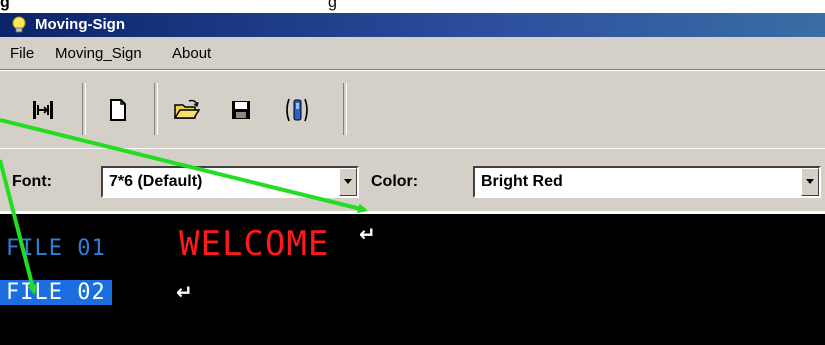 This screenshot has width=825, height=345. Describe the element at coordinates (332, 5) in the screenshot. I see `caption-tail-text: g` at that location.